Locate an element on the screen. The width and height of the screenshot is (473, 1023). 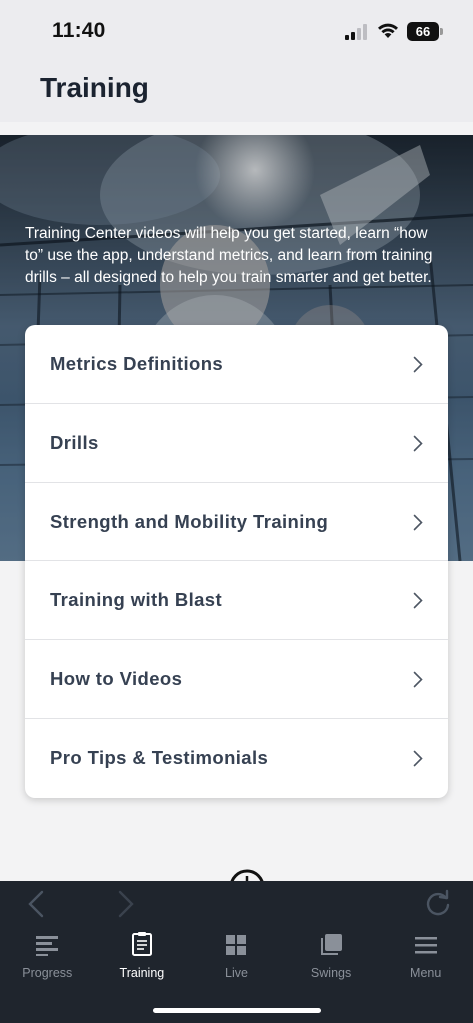
tab-bar: Progress Training Live Swings Menu is located at coordinates (236, 957).